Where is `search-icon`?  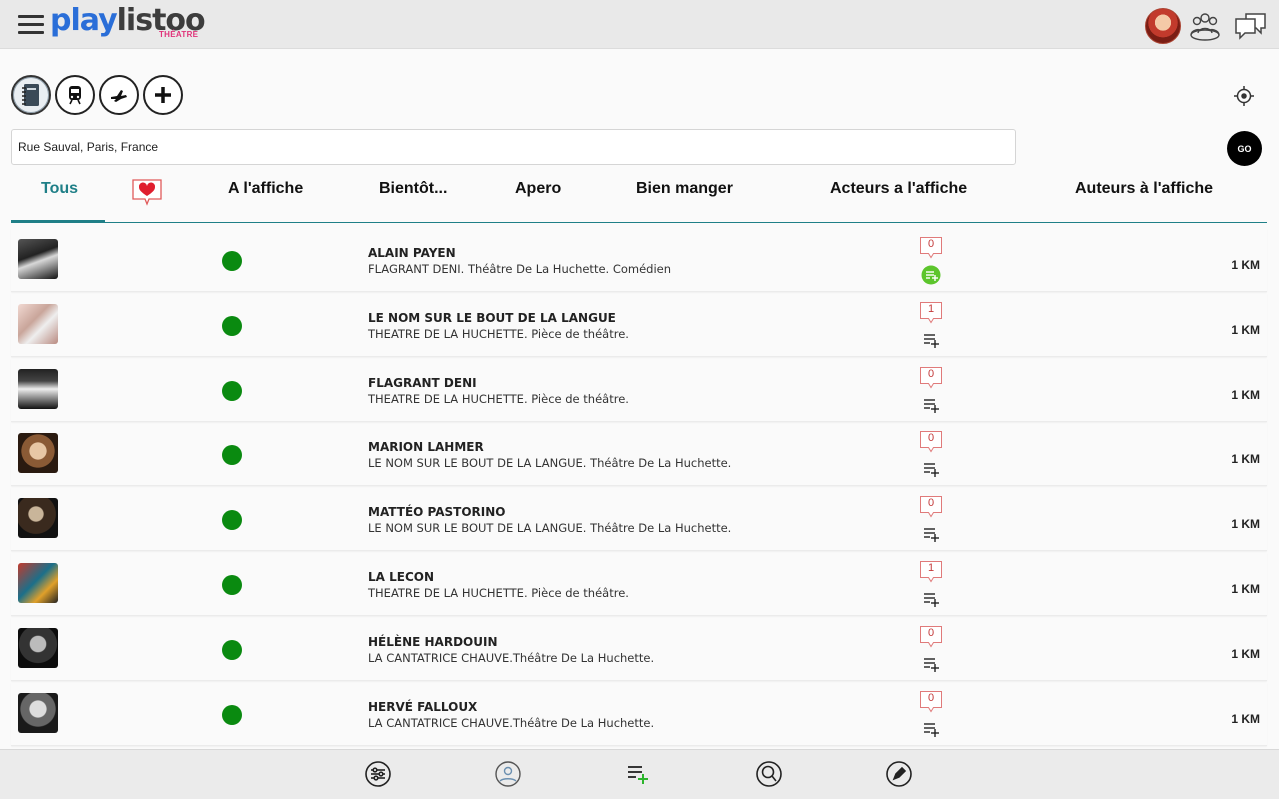 search-icon is located at coordinates (769, 774).